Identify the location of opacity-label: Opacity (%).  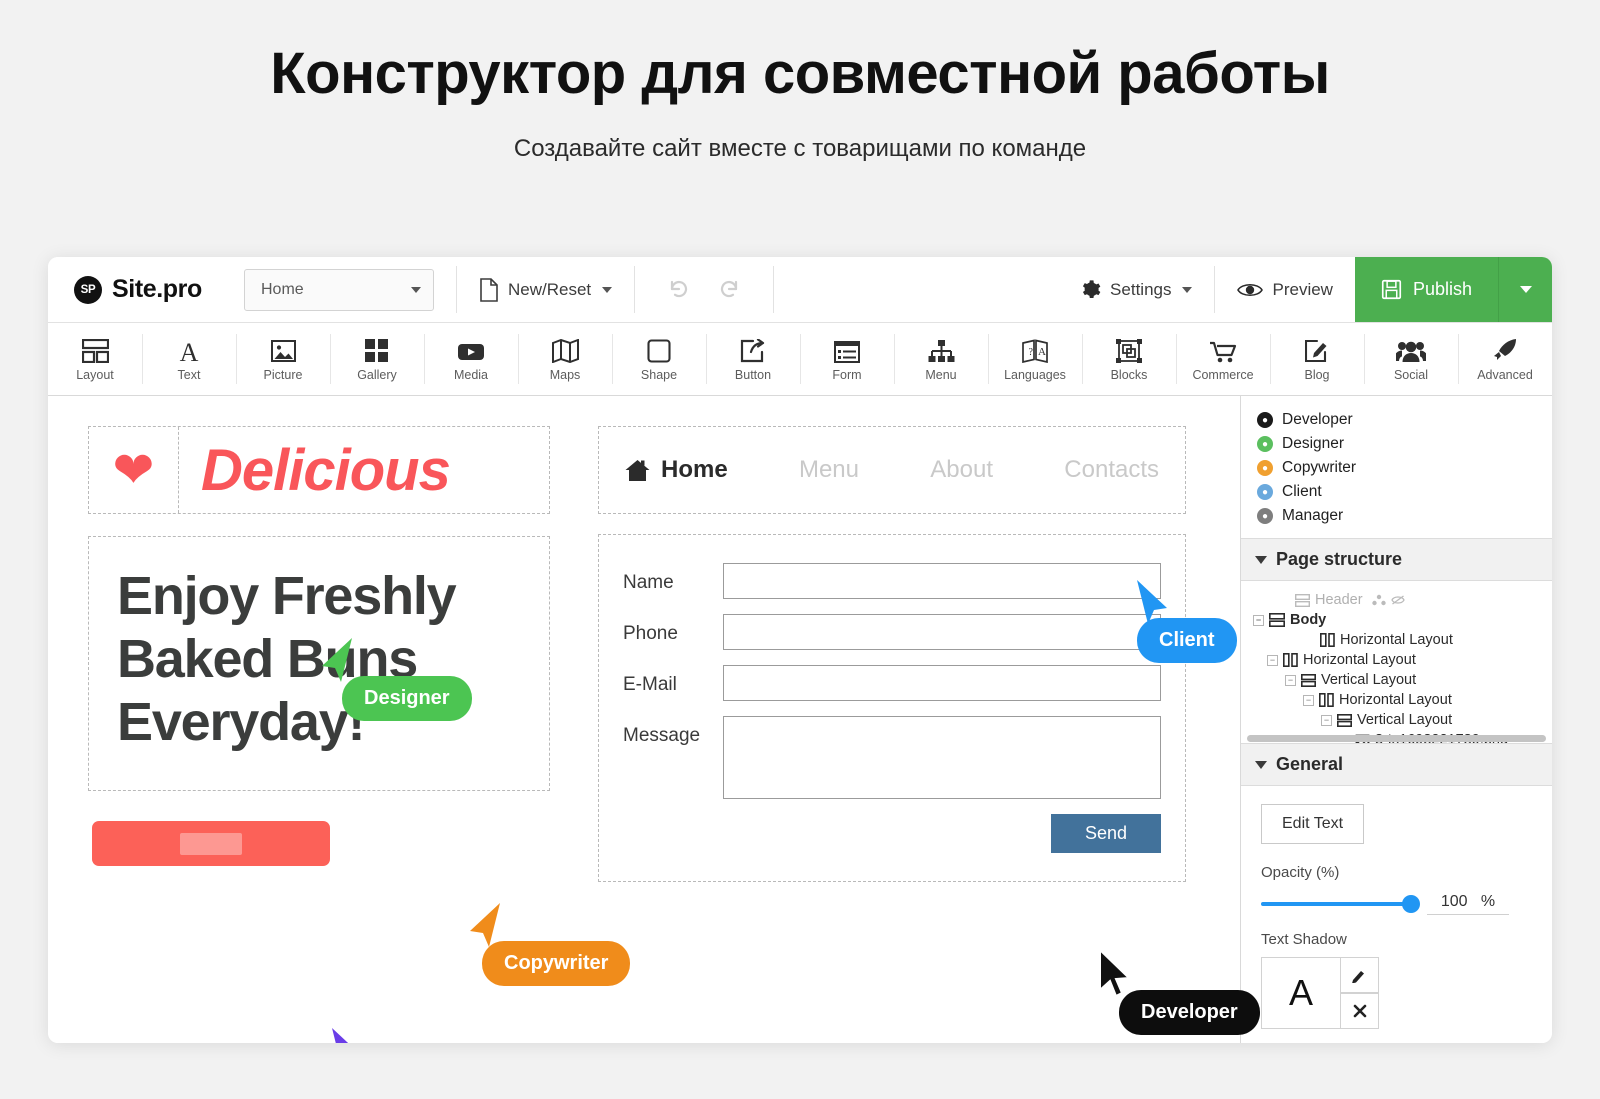
(1300, 872).